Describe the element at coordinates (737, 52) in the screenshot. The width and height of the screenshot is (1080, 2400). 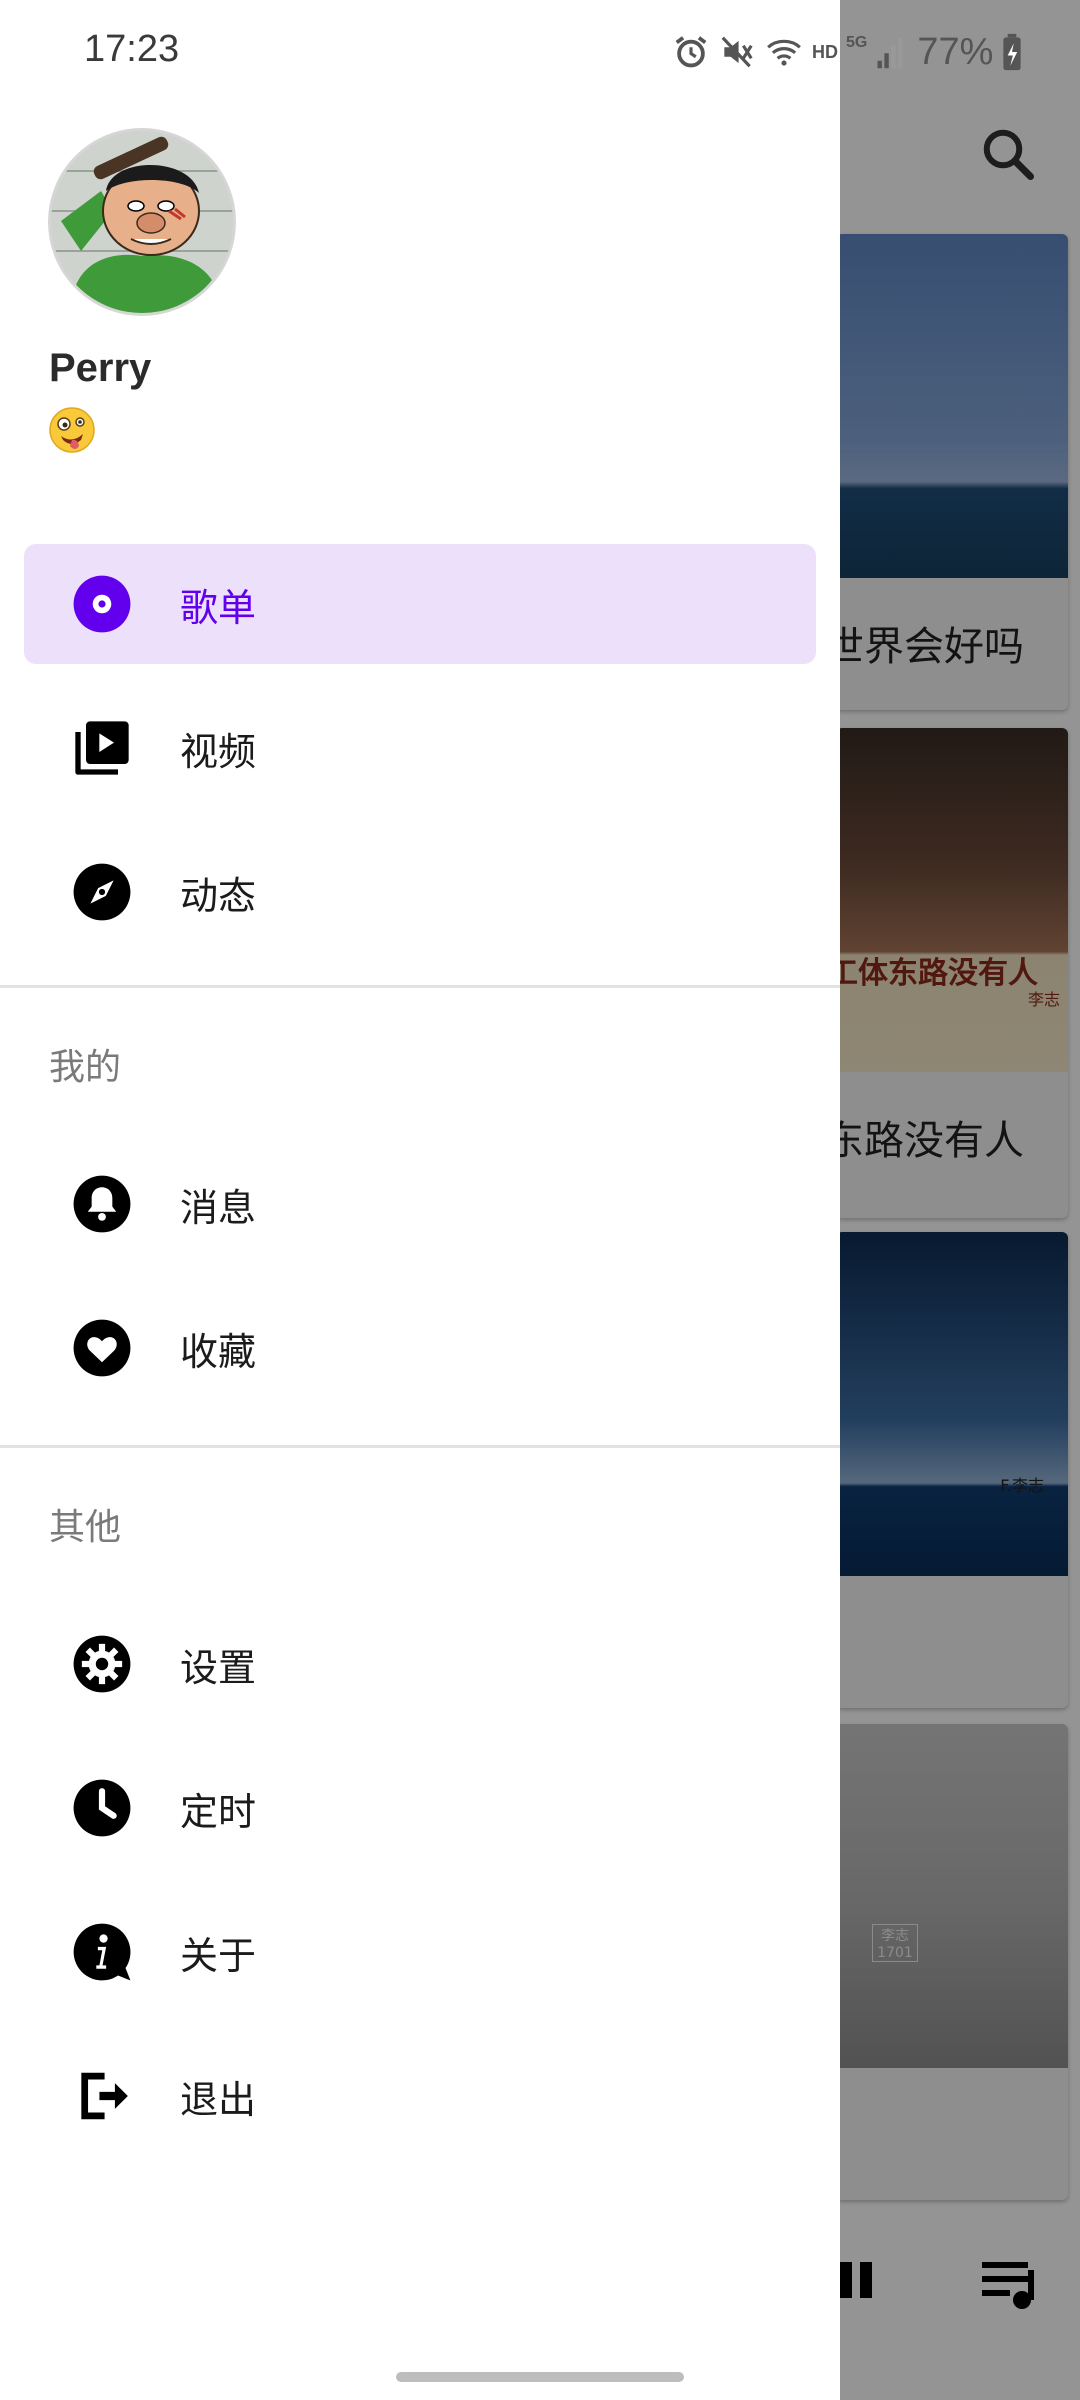
I see `mute-icon` at that location.